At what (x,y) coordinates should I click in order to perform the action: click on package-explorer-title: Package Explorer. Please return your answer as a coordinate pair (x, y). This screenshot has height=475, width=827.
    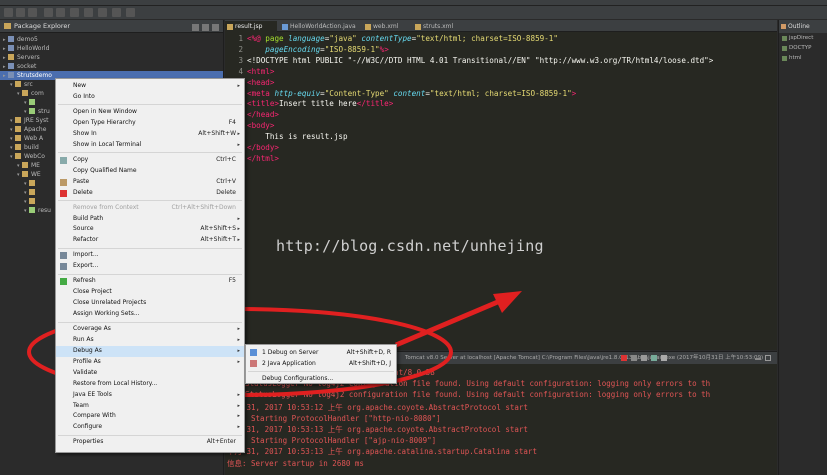
    Looking at the image, I should click on (42, 26).